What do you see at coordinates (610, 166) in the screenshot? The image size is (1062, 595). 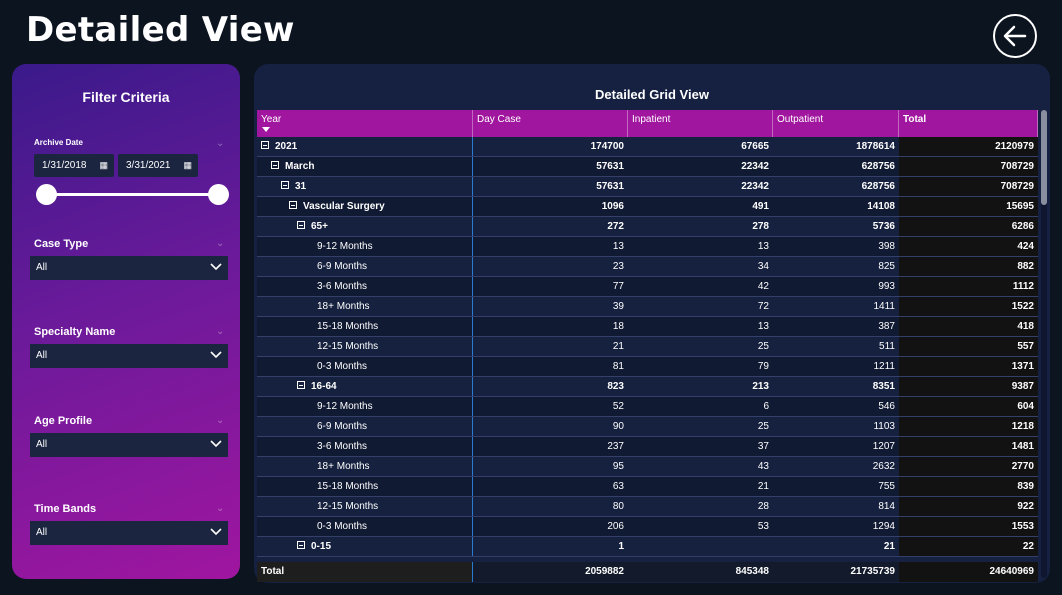 I see `day-case-cell: 57631` at bounding box center [610, 166].